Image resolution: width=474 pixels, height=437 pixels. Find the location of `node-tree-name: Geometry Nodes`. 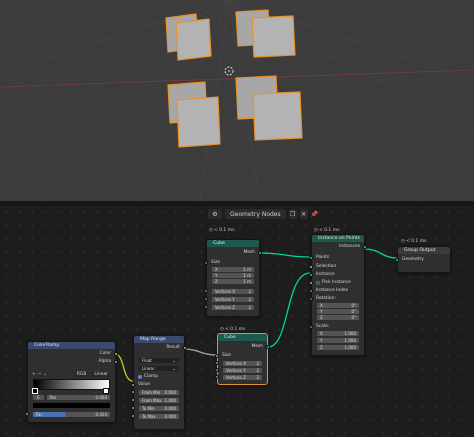

node-tree-name: Geometry Nodes is located at coordinates (255, 214).